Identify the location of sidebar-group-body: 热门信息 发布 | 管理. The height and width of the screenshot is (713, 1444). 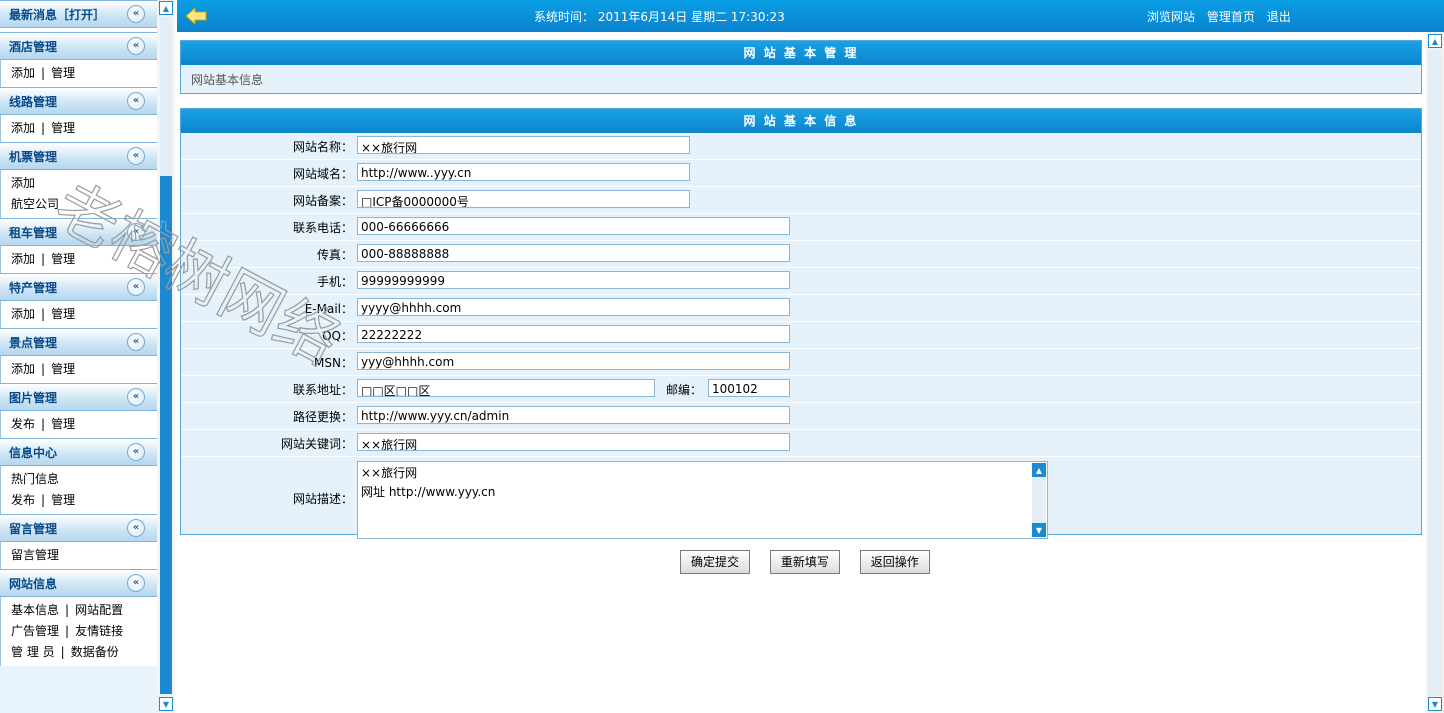
(78, 490).